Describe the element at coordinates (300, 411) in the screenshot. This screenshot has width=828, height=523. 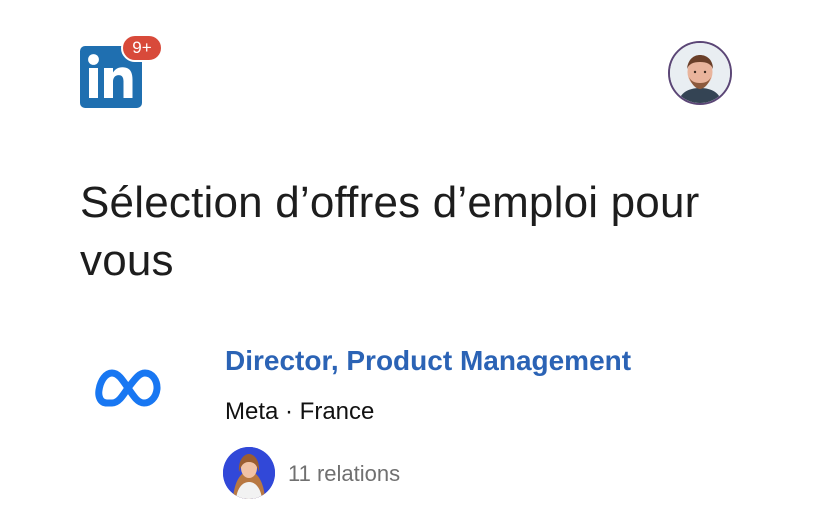
I see `company-location: Meta · France` at that location.